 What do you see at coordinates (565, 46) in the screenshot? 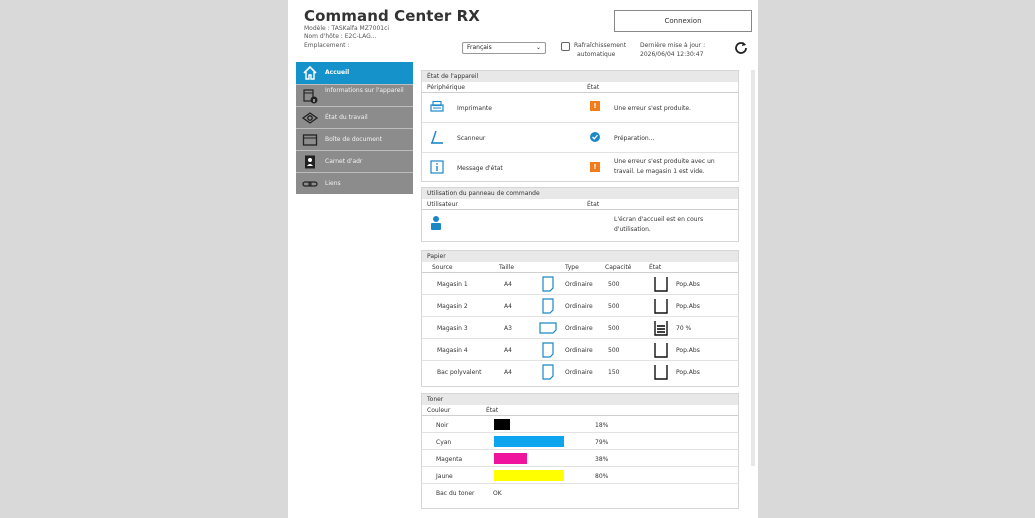
I see `auto-refresh-checkbox` at bounding box center [565, 46].